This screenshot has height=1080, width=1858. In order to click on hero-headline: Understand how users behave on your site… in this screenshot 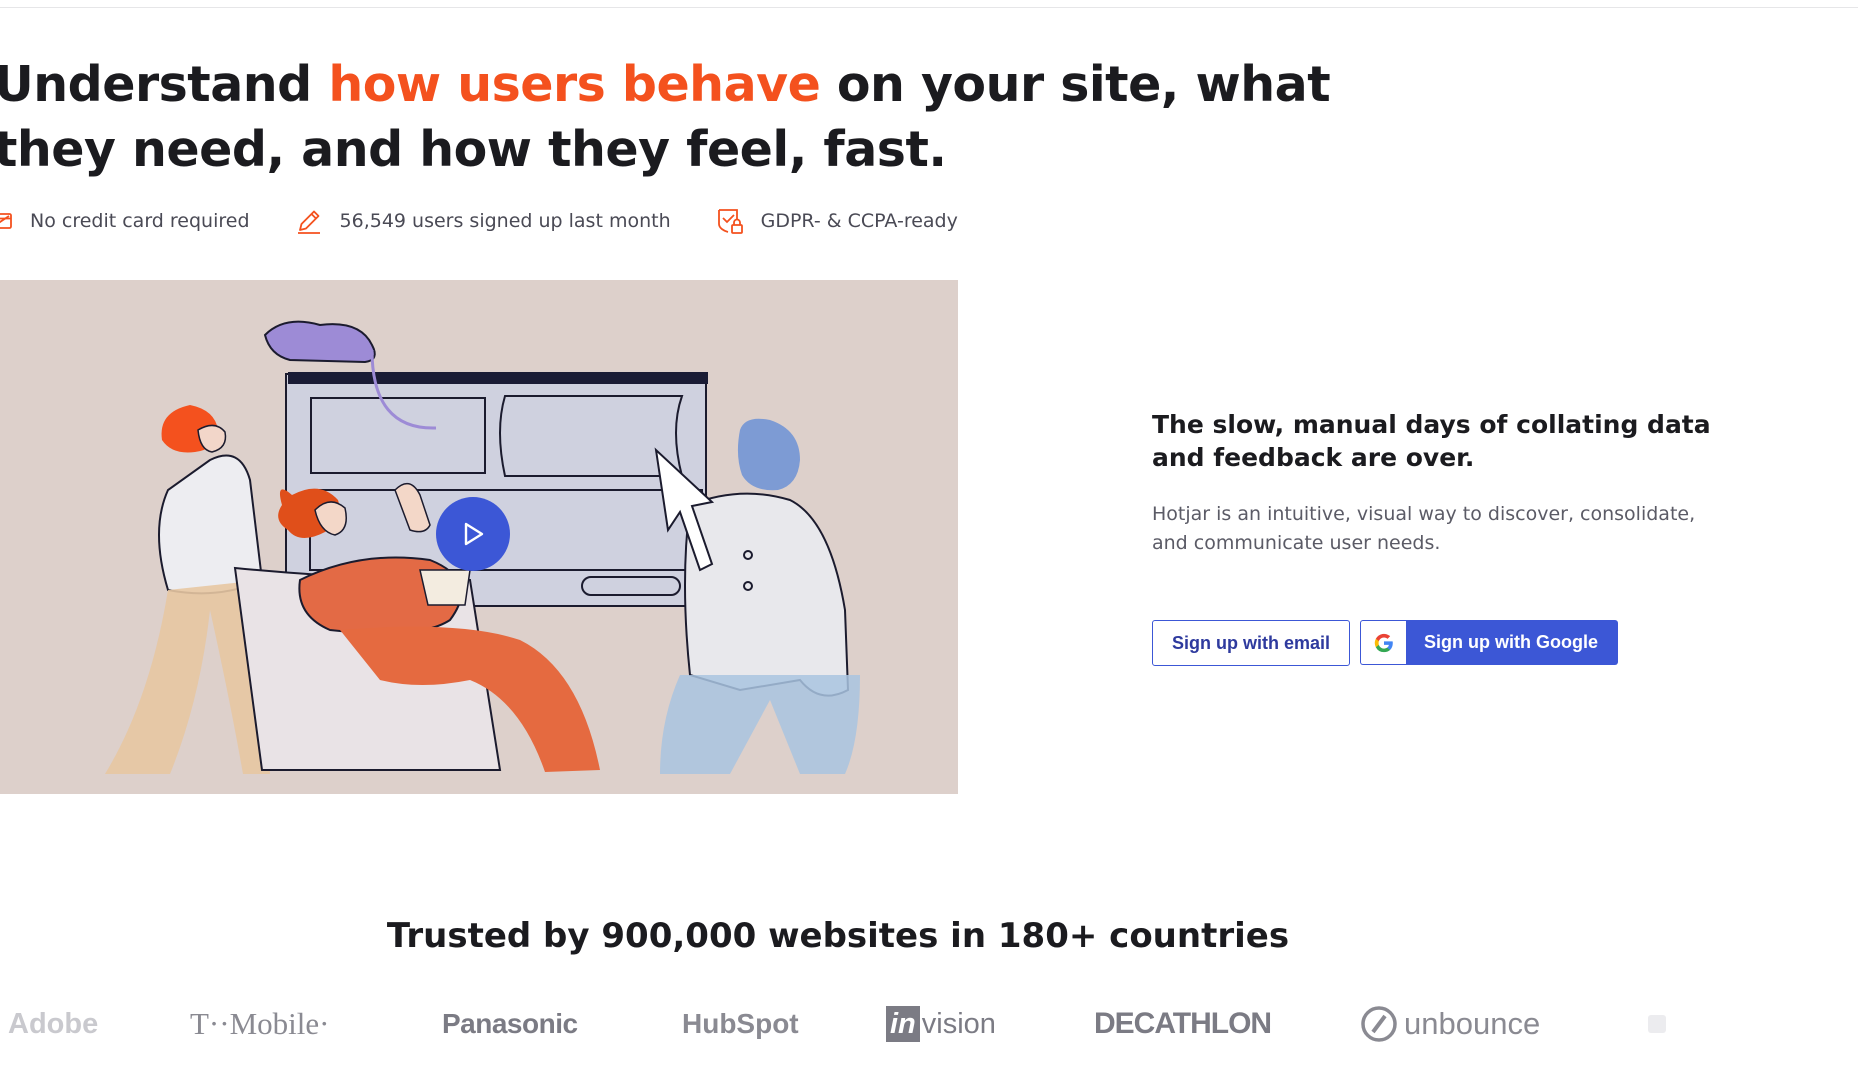, I will do `click(717, 117)`.